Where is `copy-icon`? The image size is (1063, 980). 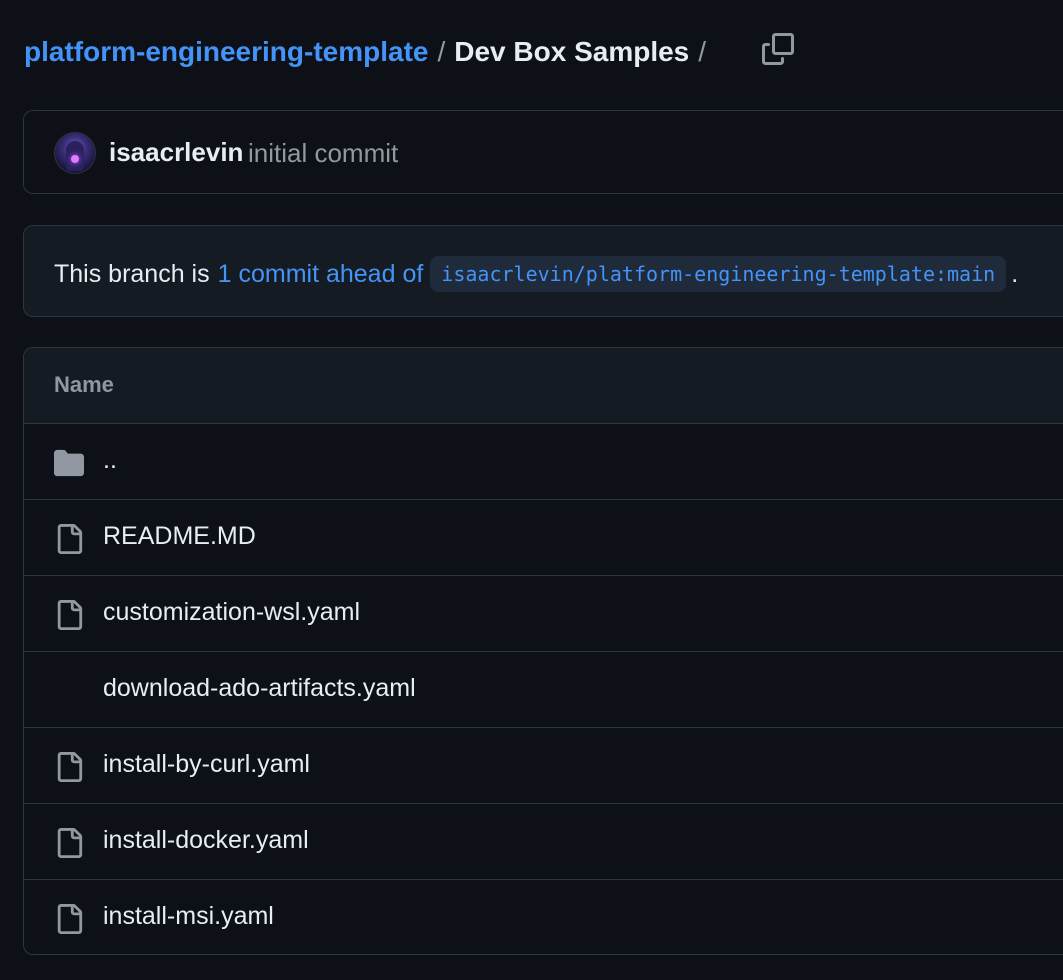
copy-icon is located at coordinates (778, 49).